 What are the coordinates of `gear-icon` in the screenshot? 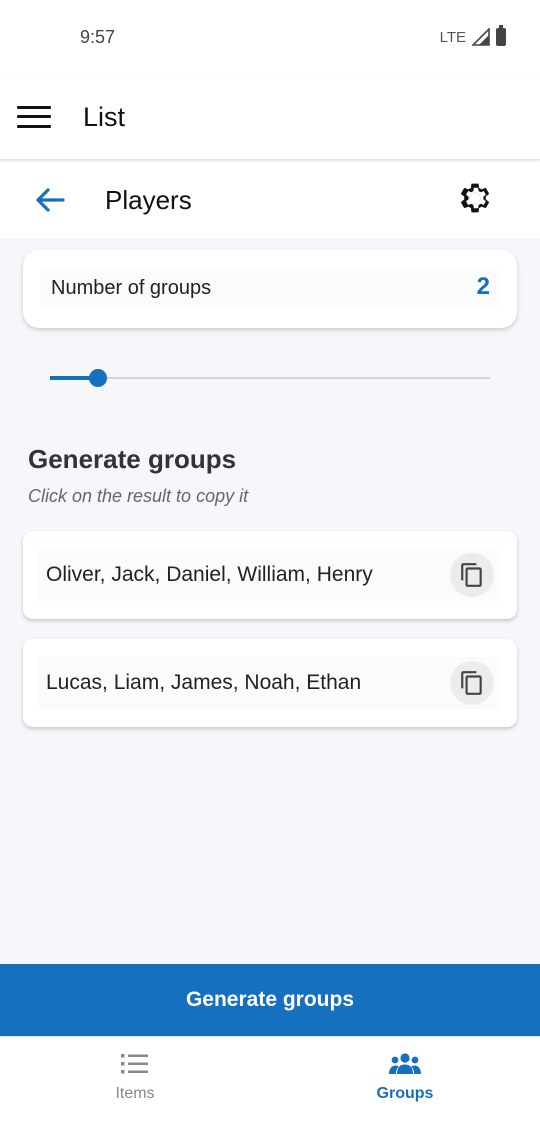 It's located at (475, 198).